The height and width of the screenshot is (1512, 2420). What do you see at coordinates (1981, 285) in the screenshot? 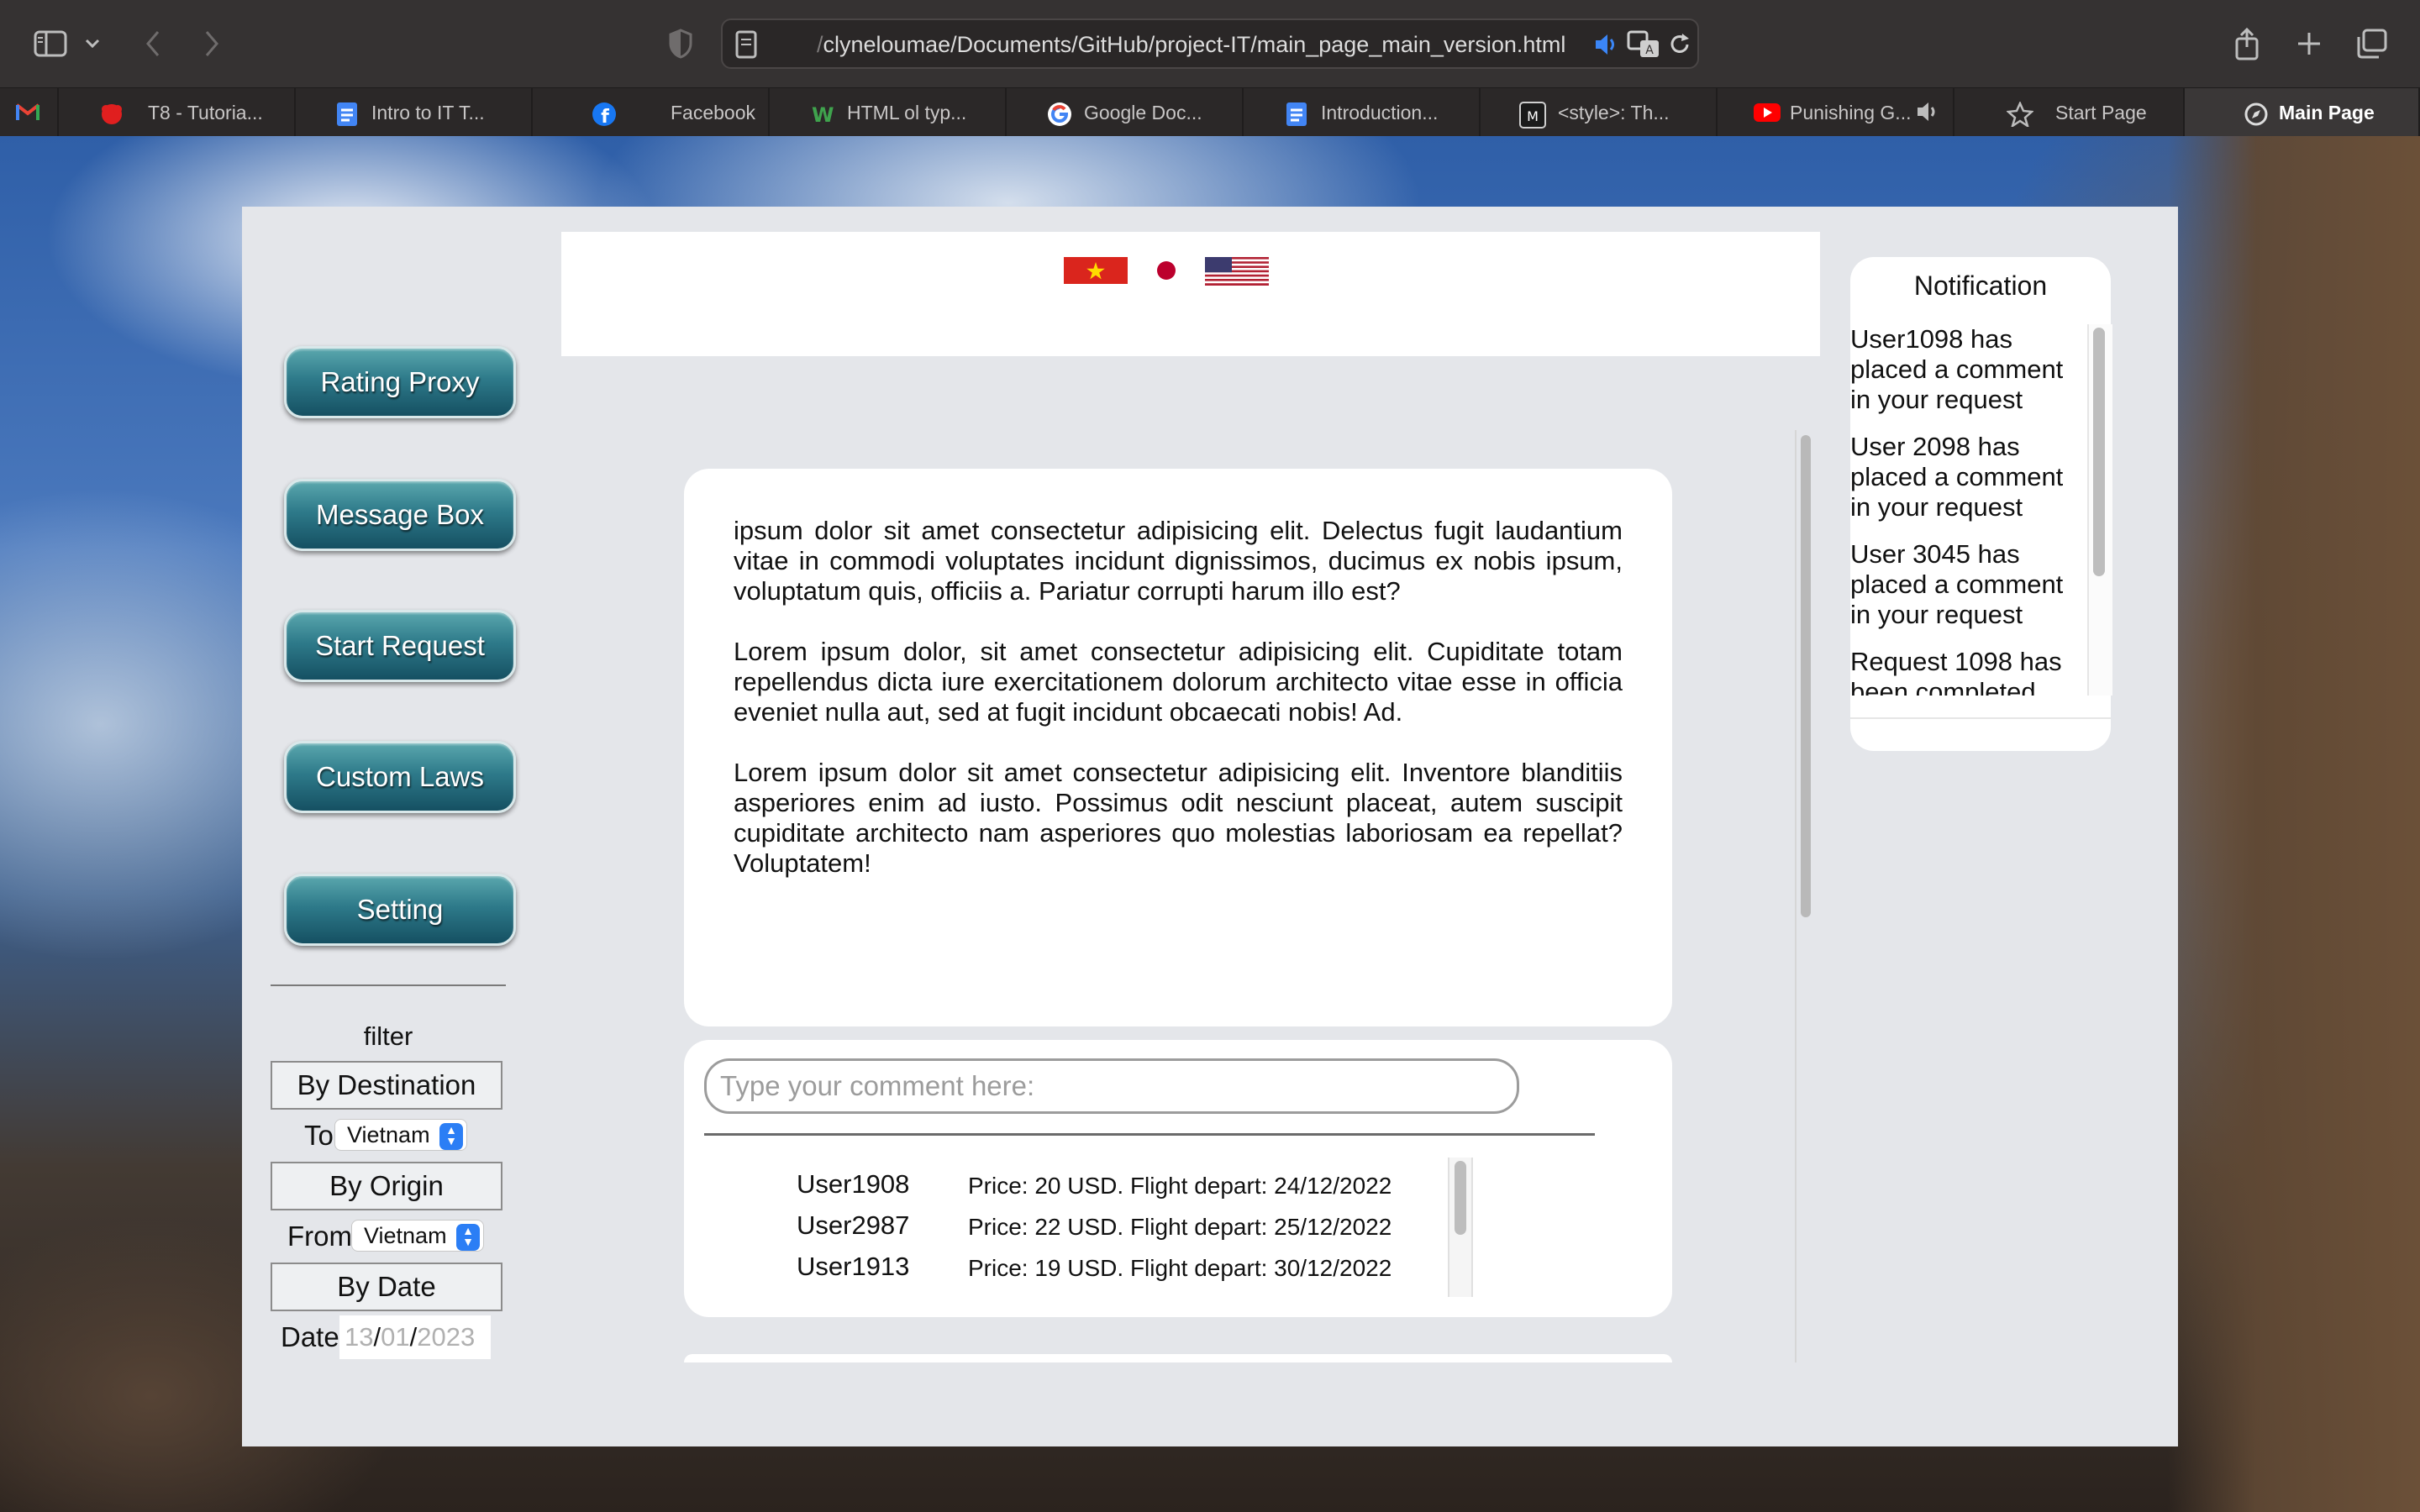
I see `notification-title: Notification` at bounding box center [1981, 285].